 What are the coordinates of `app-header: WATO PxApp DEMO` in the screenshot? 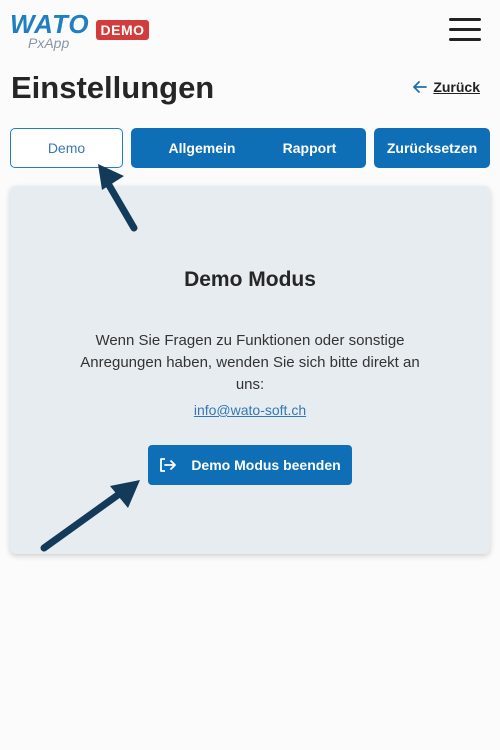 It's located at (250, 30).